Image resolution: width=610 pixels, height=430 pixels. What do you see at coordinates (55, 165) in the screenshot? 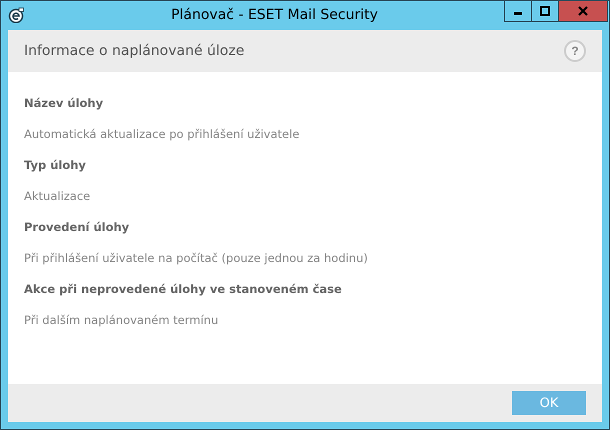
I see `field-label: Typ úlohy` at bounding box center [55, 165].